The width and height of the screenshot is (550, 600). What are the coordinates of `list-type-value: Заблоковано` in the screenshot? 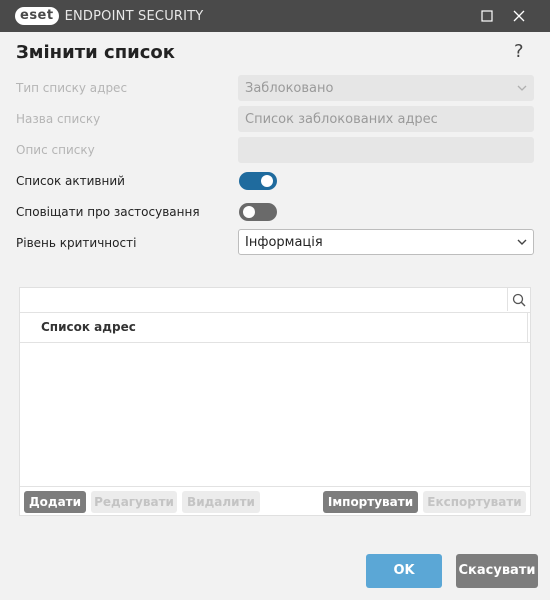 It's located at (289, 88).